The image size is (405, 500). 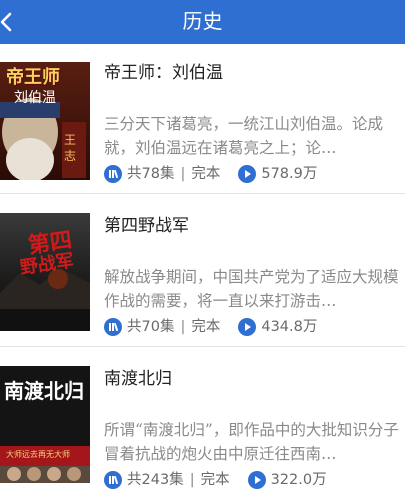 I want to click on cover-title-1: 帝王师, so click(x=33, y=77).